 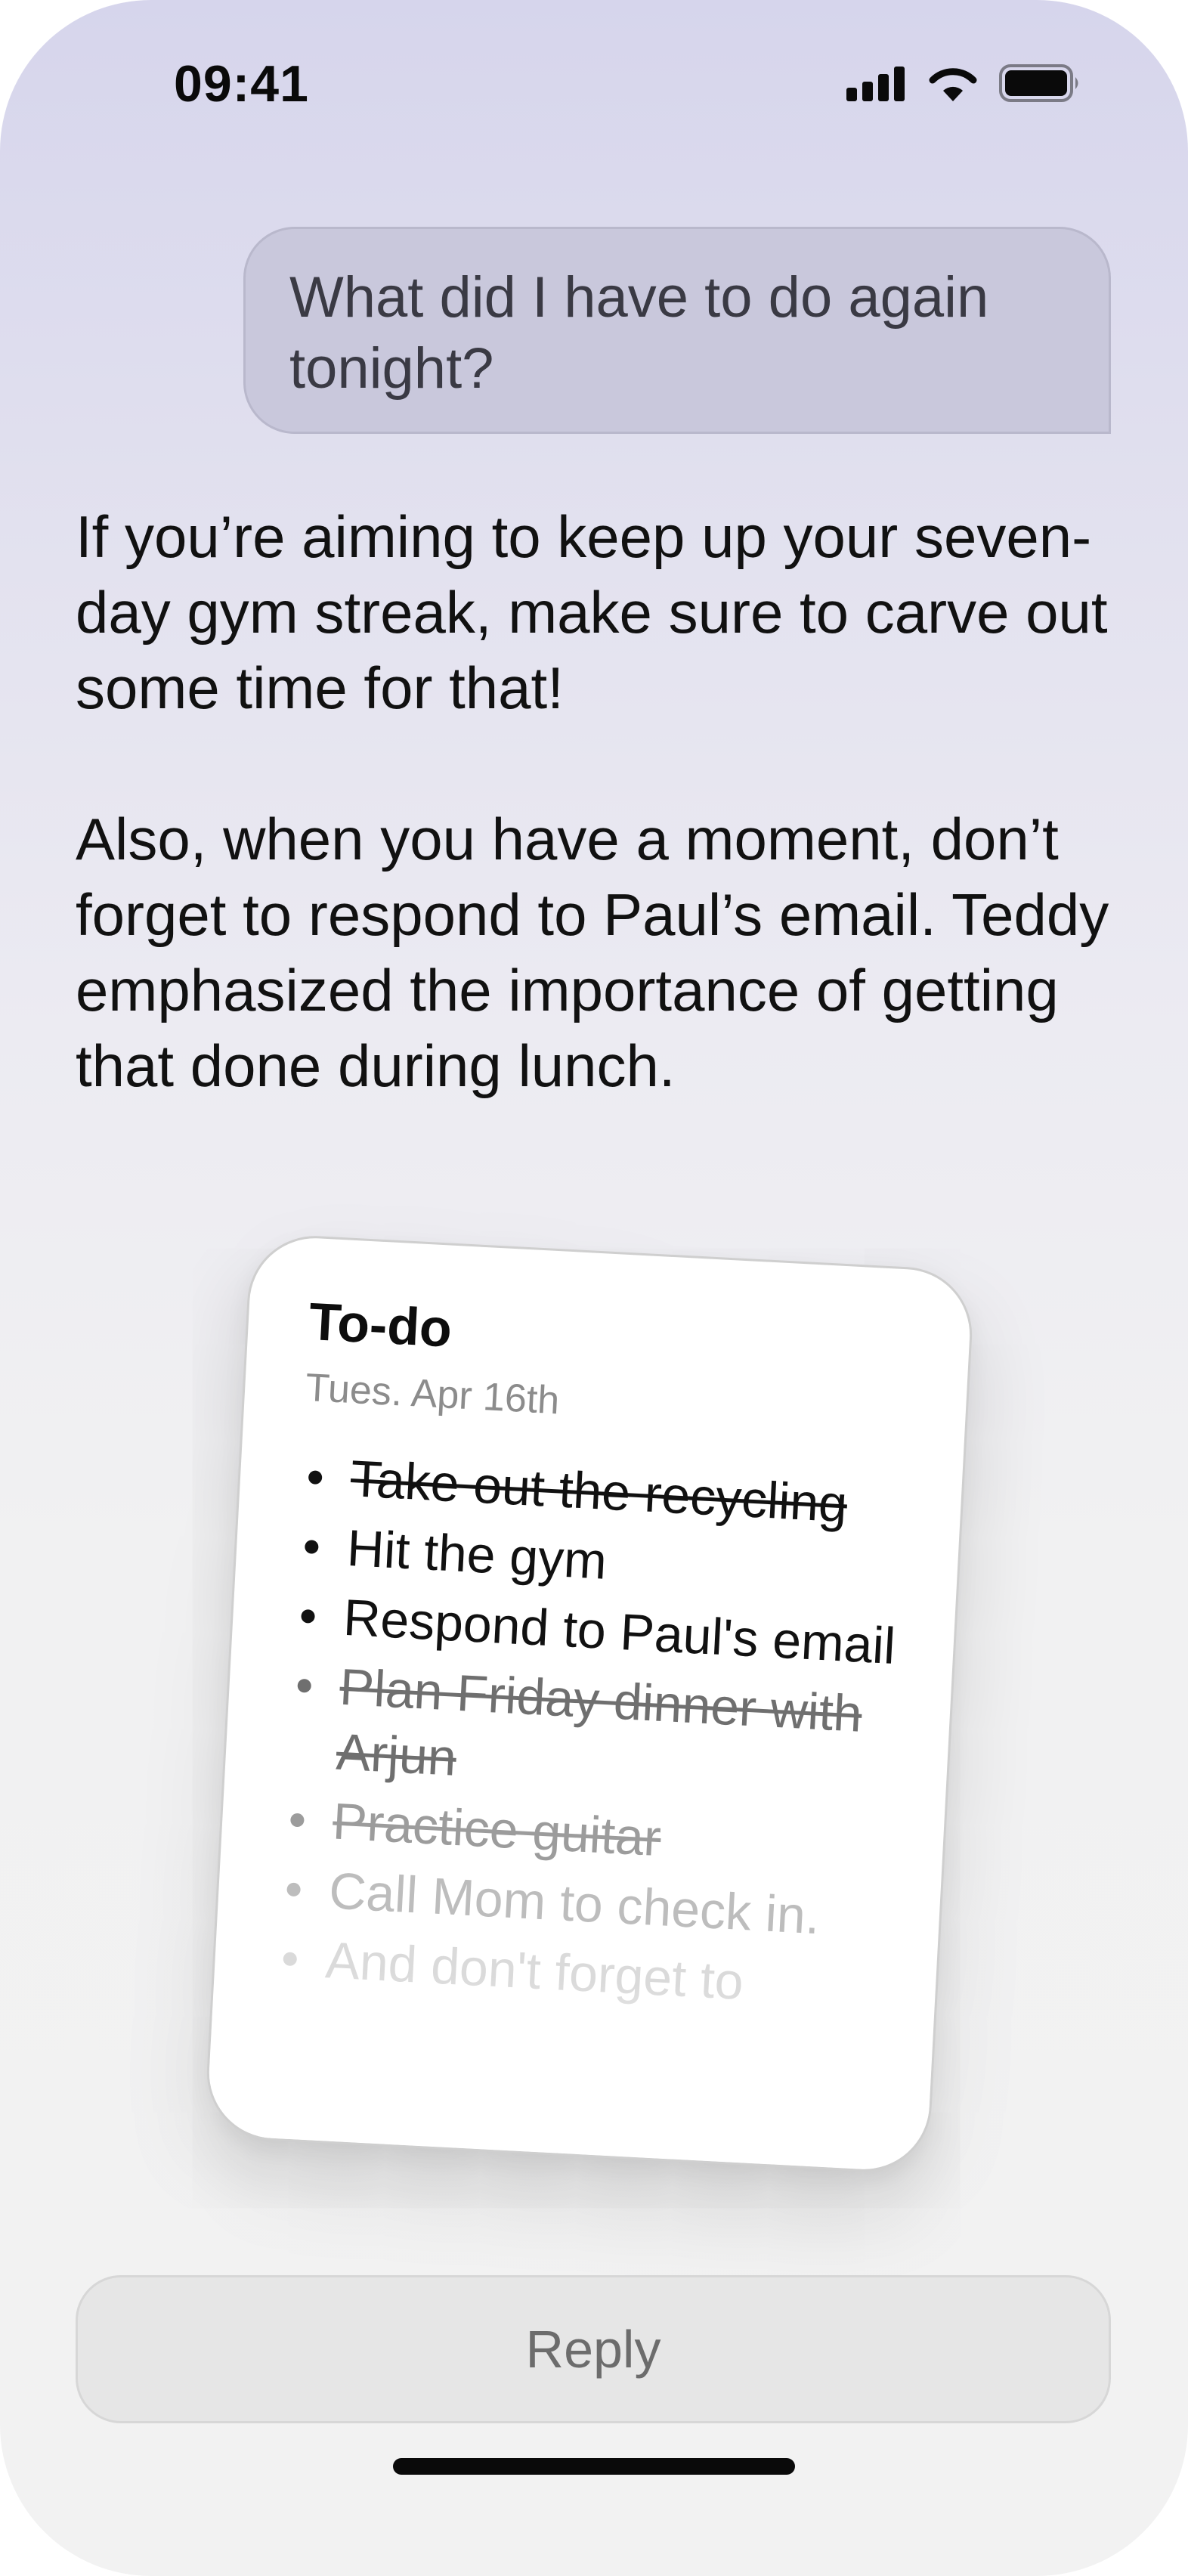 What do you see at coordinates (639, 333) in the screenshot?
I see `user-message-text: What did I have to do again tonight?` at bounding box center [639, 333].